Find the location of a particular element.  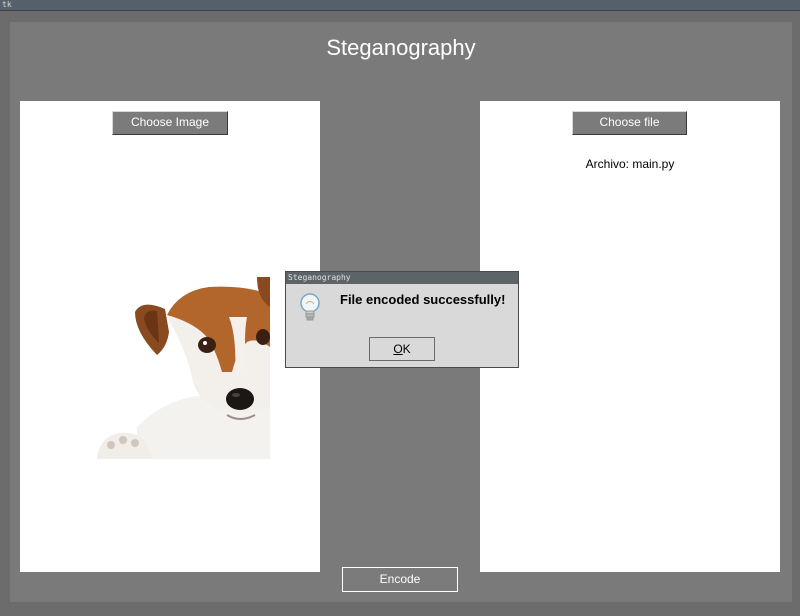

ok-label: K is located at coordinates (406, 349).